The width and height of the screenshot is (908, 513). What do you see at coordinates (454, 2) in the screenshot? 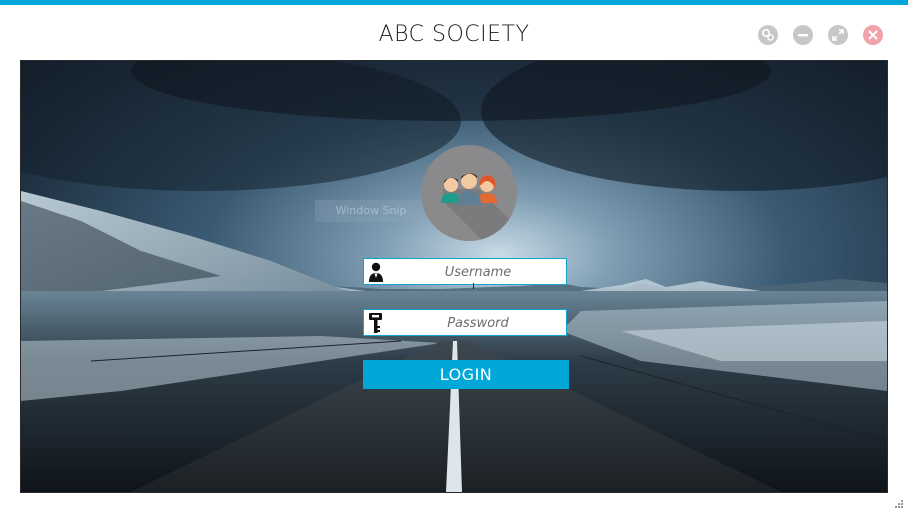
I see `top-accent-bar` at bounding box center [454, 2].